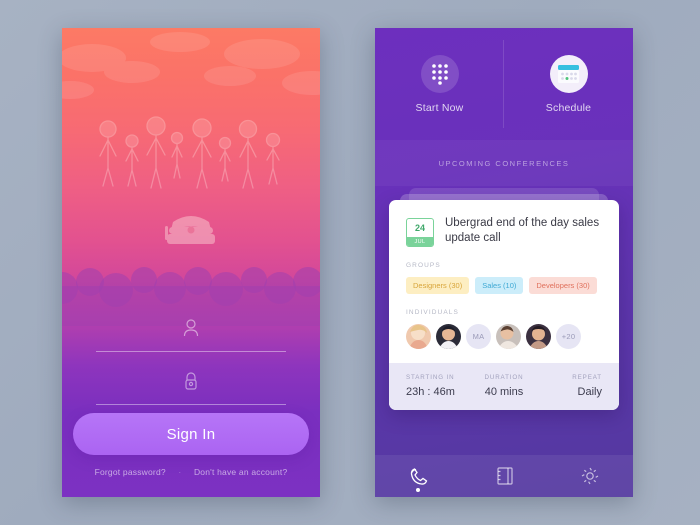 This screenshot has height=525, width=700. I want to click on password-input, so click(193, 394).